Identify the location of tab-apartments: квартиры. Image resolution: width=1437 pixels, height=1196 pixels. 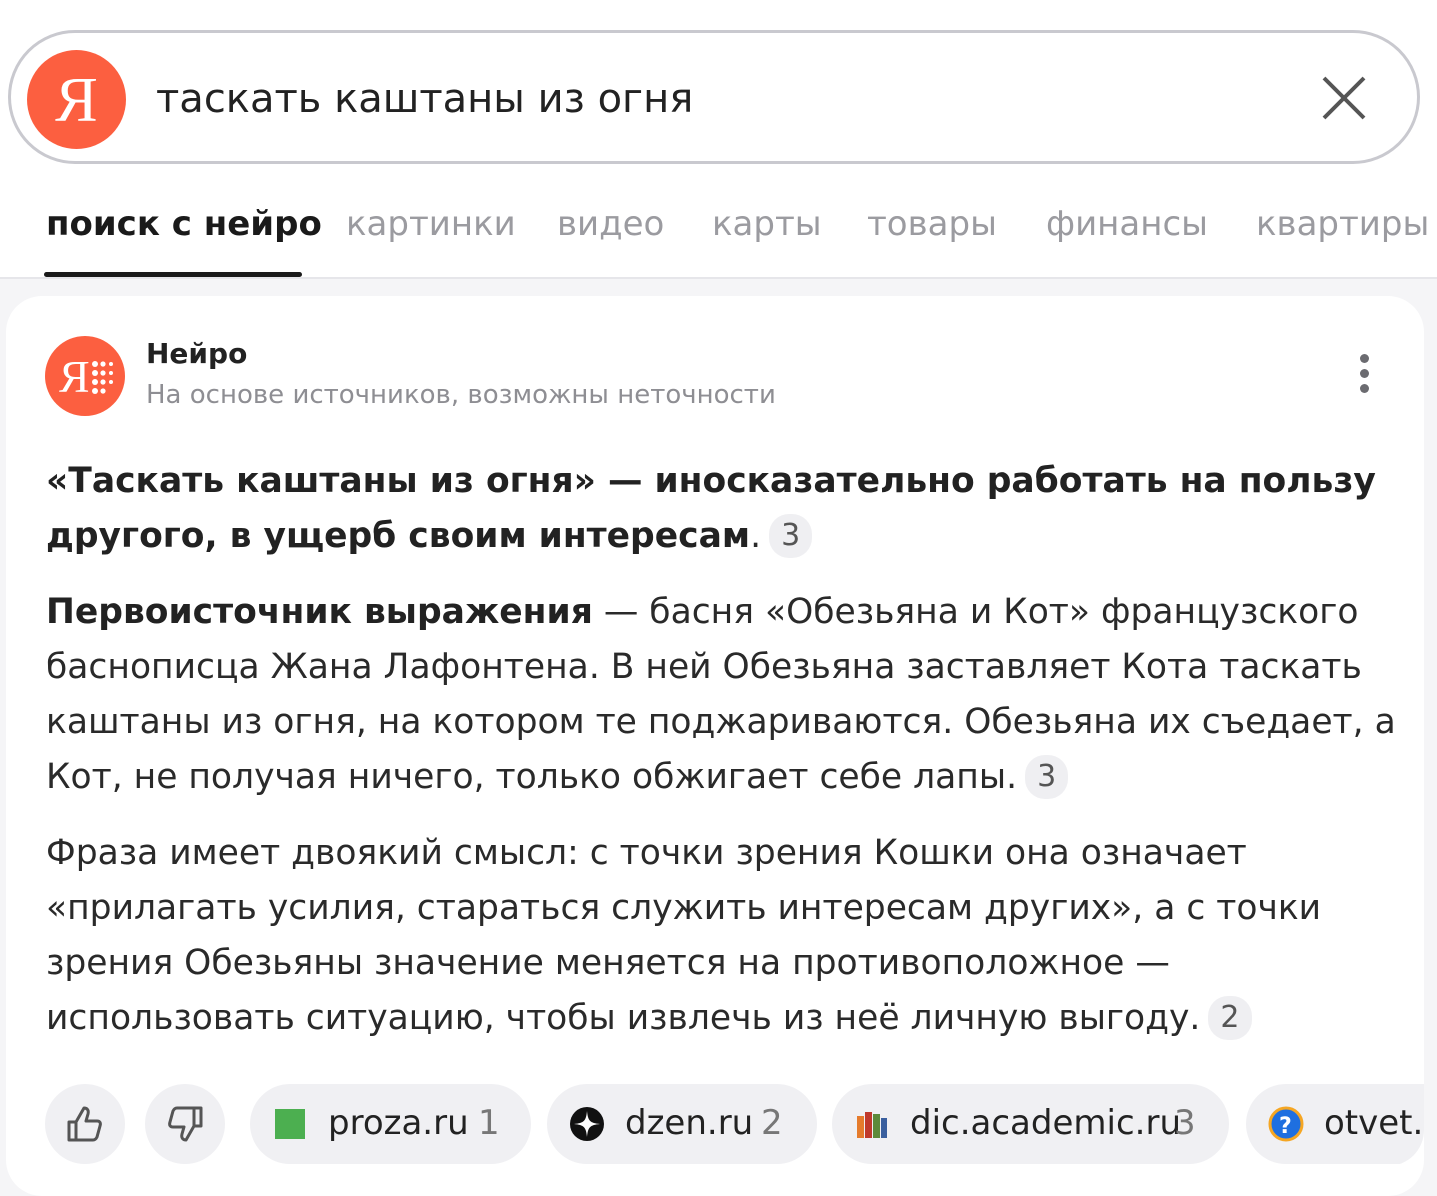
(1342, 224).